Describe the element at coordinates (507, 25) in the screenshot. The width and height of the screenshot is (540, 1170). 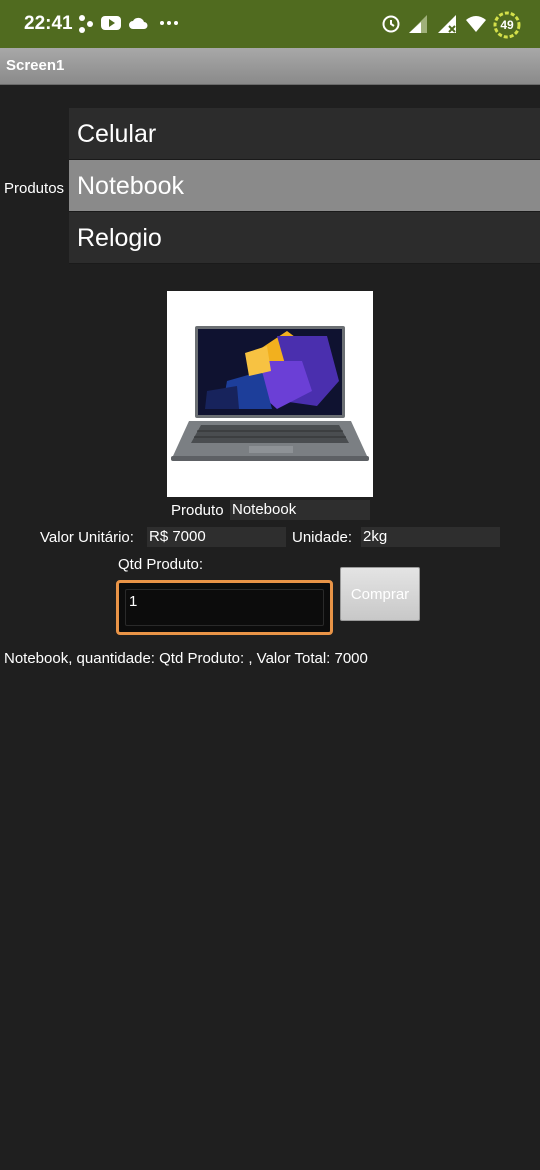
I see `battery-level: 49` at that location.